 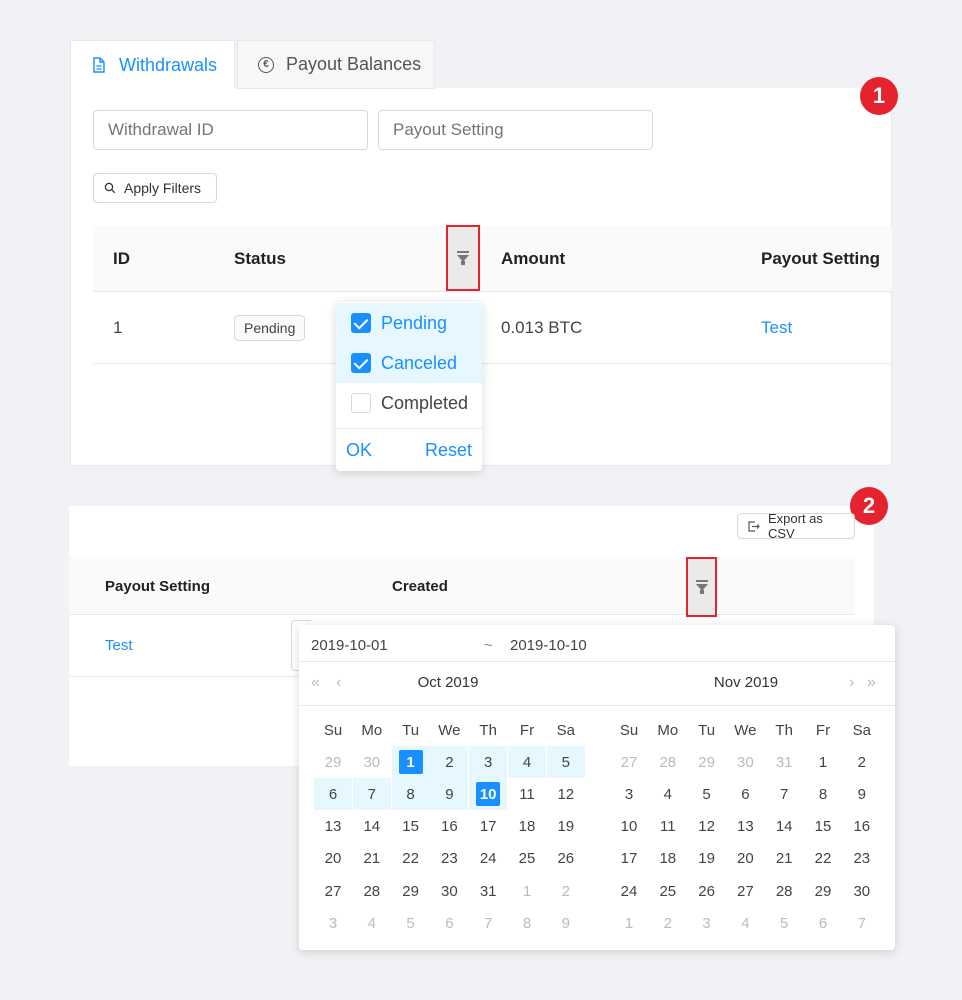 What do you see at coordinates (527, 794) in the screenshot?
I see `calendar-day: 11` at bounding box center [527, 794].